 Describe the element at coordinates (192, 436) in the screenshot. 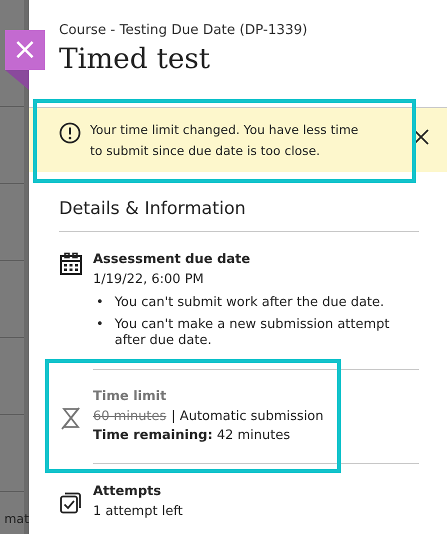

I see `time-remaining: Time remaining: 42 minutes` at that location.